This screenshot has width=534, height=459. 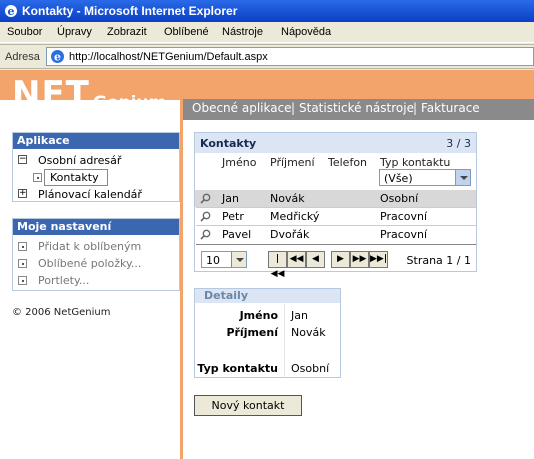 What do you see at coordinates (335, 216) in the screenshot?
I see `table-row: Petr Medřický Pracovní` at bounding box center [335, 216].